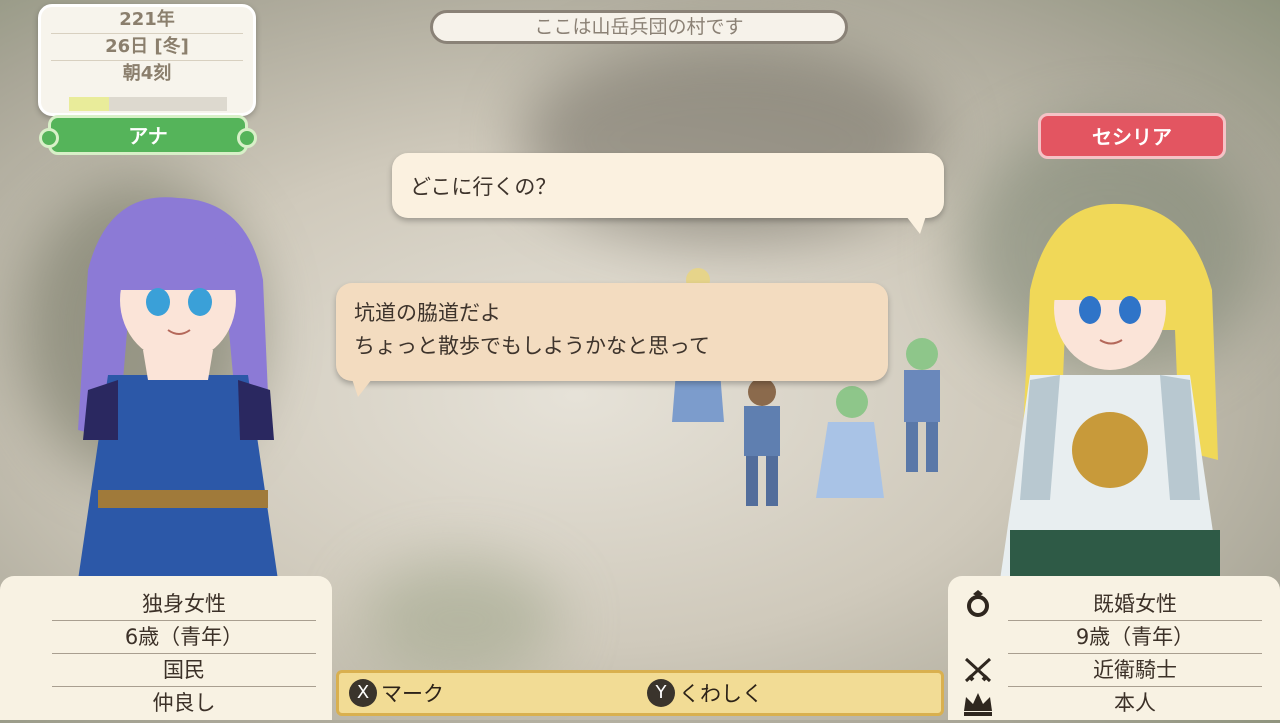 The height and width of the screenshot is (723, 1280). What do you see at coordinates (978, 703) in the screenshot?
I see `crown-icon` at bounding box center [978, 703].